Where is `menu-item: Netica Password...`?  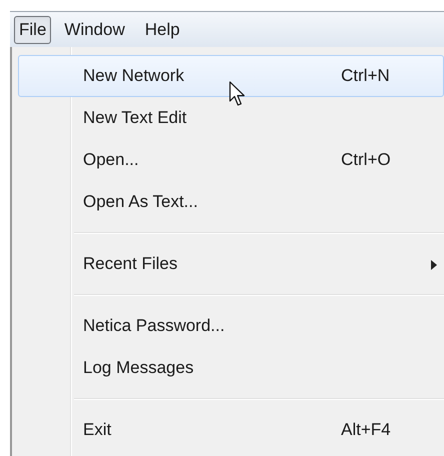 menu-item: Netica Password... is located at coordinates (231, 326).